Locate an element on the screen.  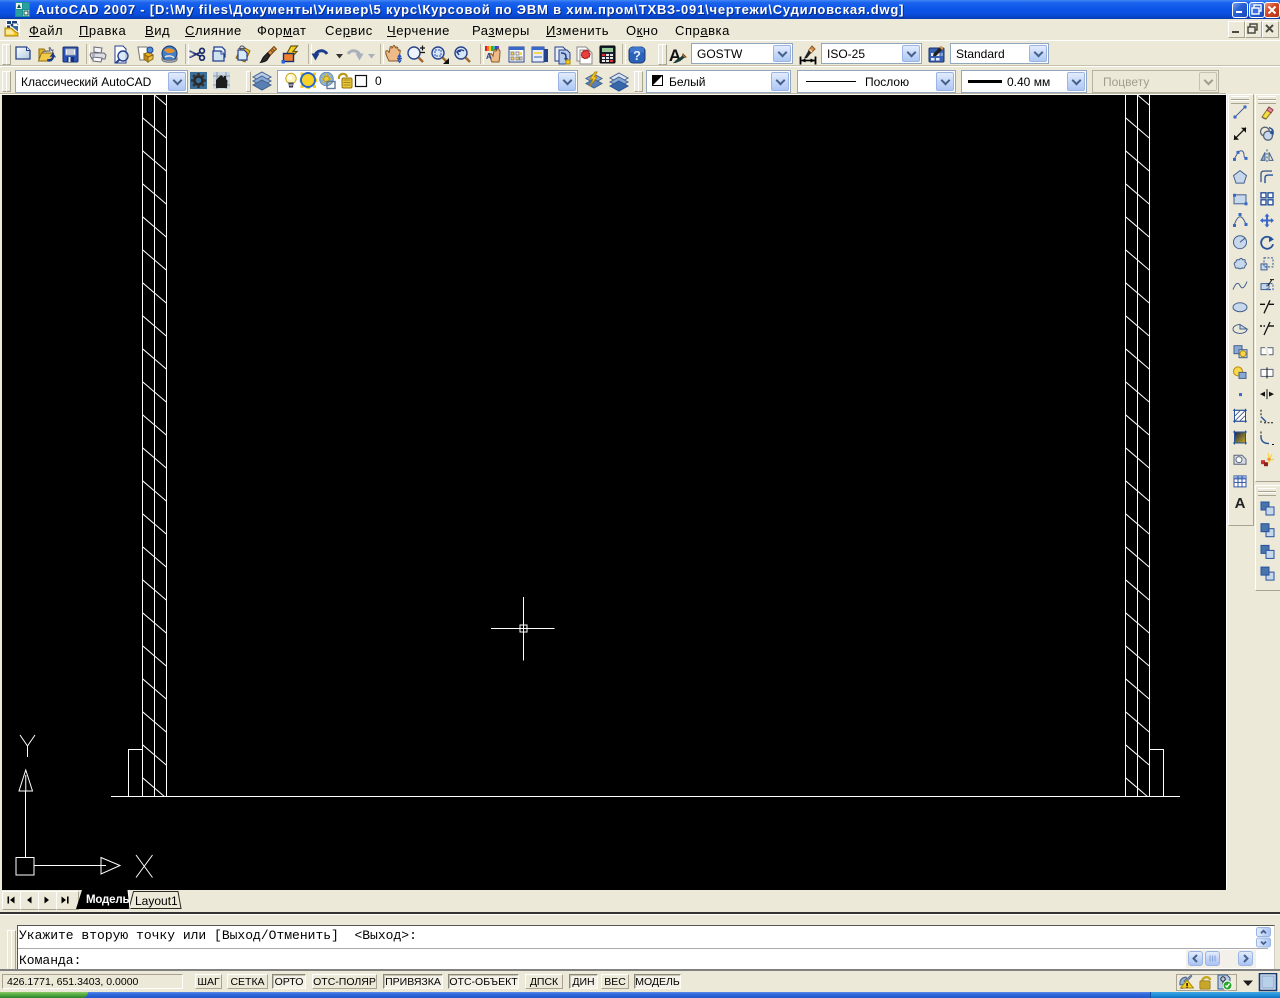
svg-text: 0 is located at coordinates (378, 81).